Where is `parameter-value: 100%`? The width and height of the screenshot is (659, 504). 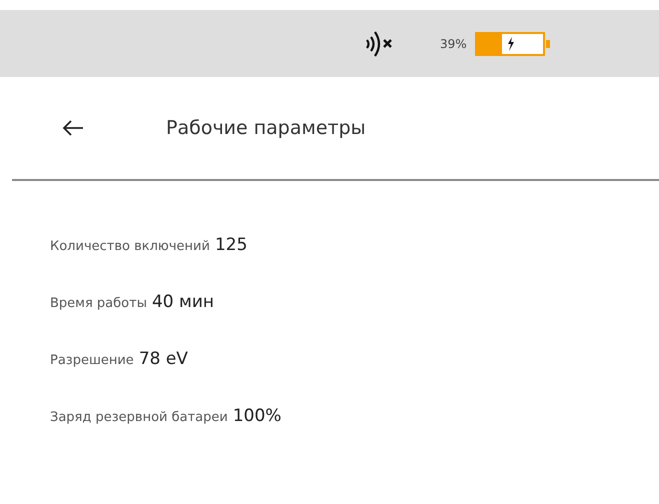
parameter-value: 100% is located at coordinates (257, 416).